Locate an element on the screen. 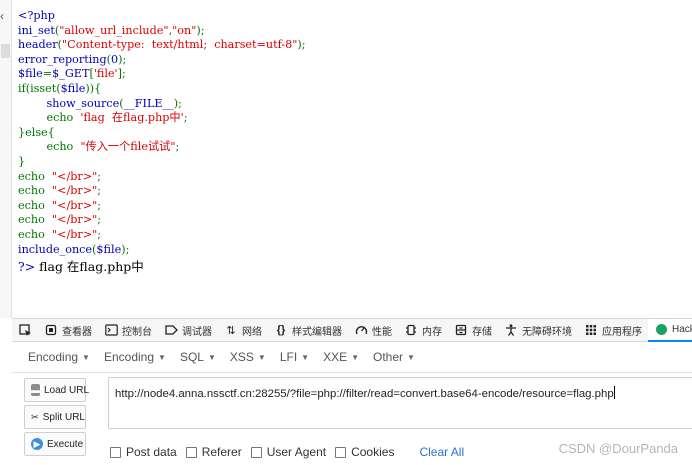 This screenshot has width=692, height=465. menu-encoding: Encoding ▼ is located at coordinates (59, 357).